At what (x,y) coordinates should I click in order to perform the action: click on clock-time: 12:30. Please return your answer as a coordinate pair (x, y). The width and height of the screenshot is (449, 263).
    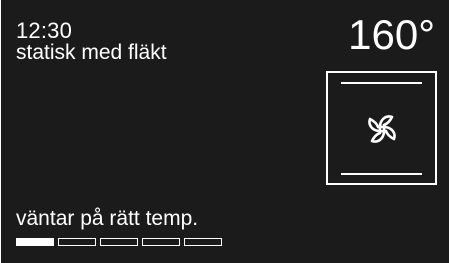
    Looking at the image, I should click on (44, 30).